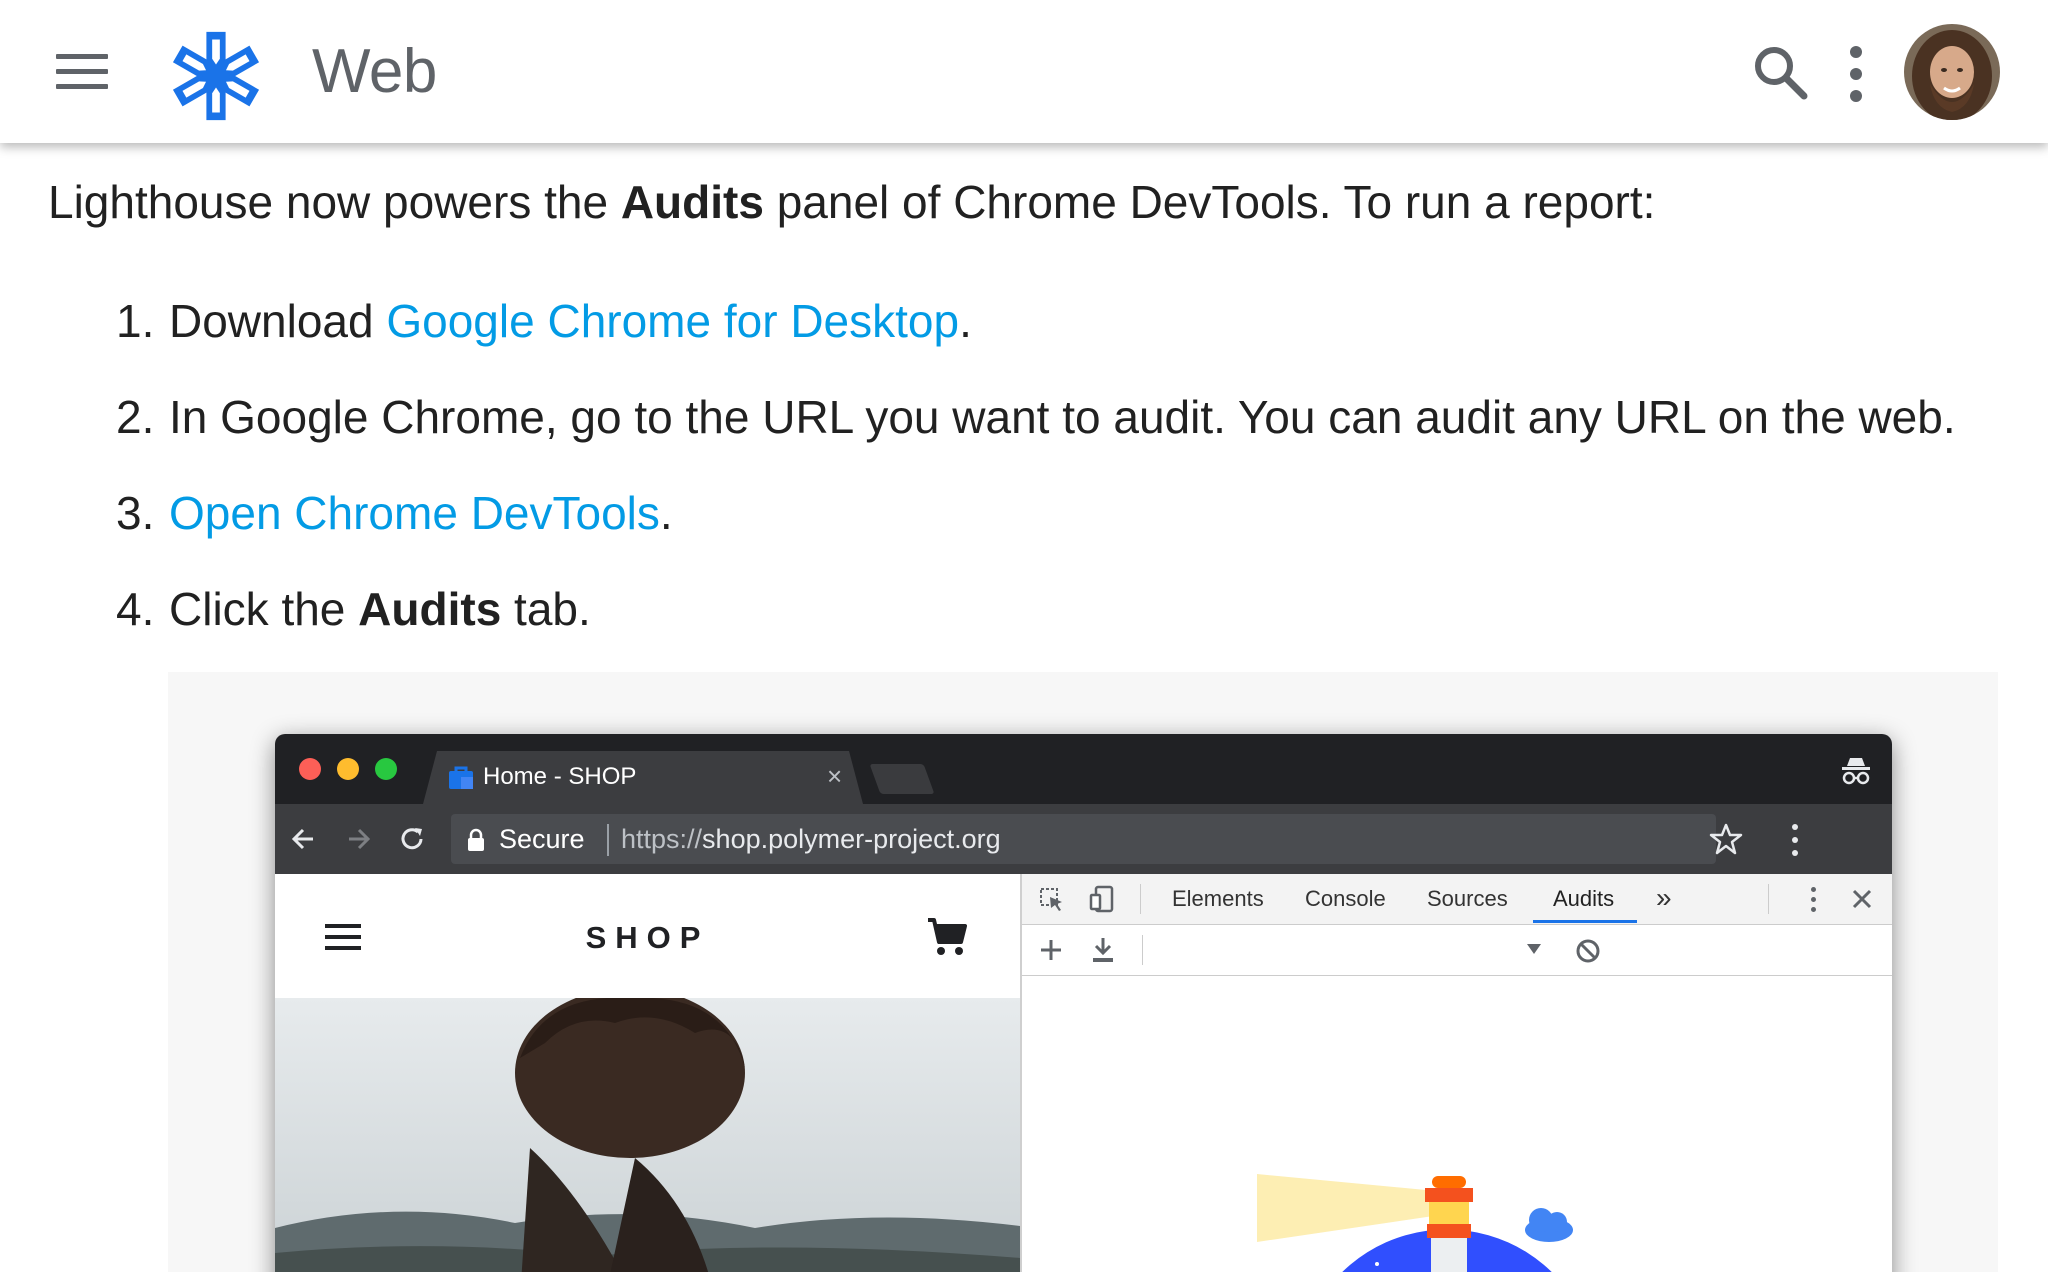  What do you see at coordinates (851, 839) in the screenshot?
I see `url-host: shop.polymer-project.org` at bounding box center [851, 839].